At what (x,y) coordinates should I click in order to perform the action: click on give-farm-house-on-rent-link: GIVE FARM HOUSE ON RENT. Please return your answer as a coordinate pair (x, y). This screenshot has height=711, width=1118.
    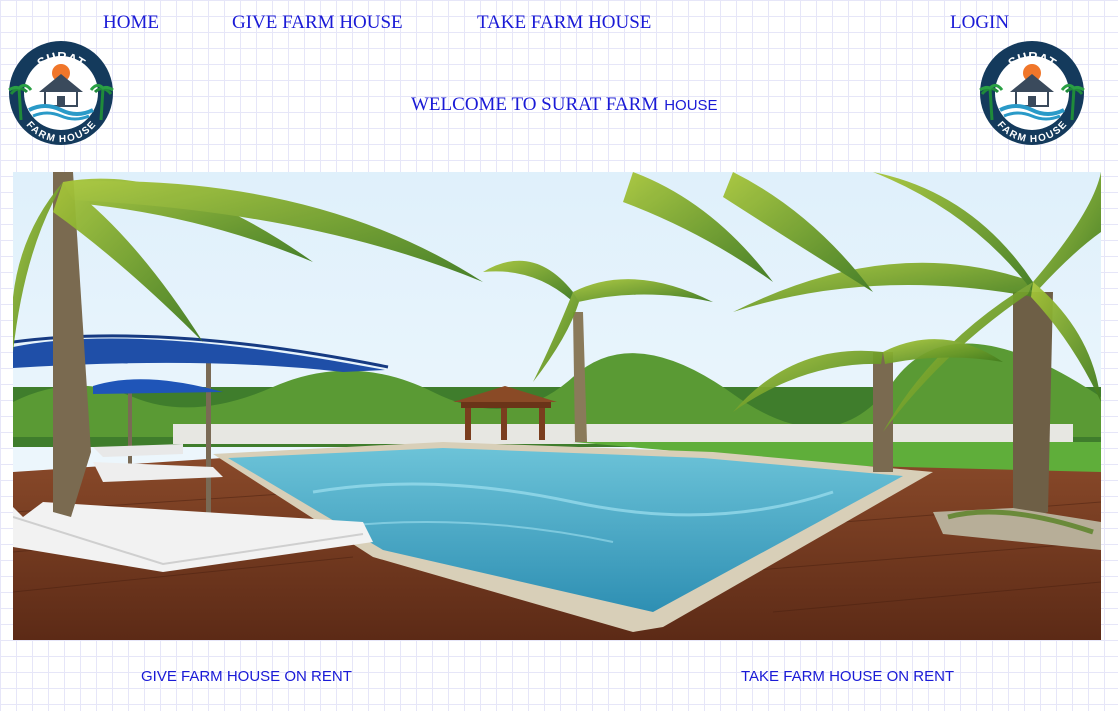
    Looking at the image, I should click on (246, 676).